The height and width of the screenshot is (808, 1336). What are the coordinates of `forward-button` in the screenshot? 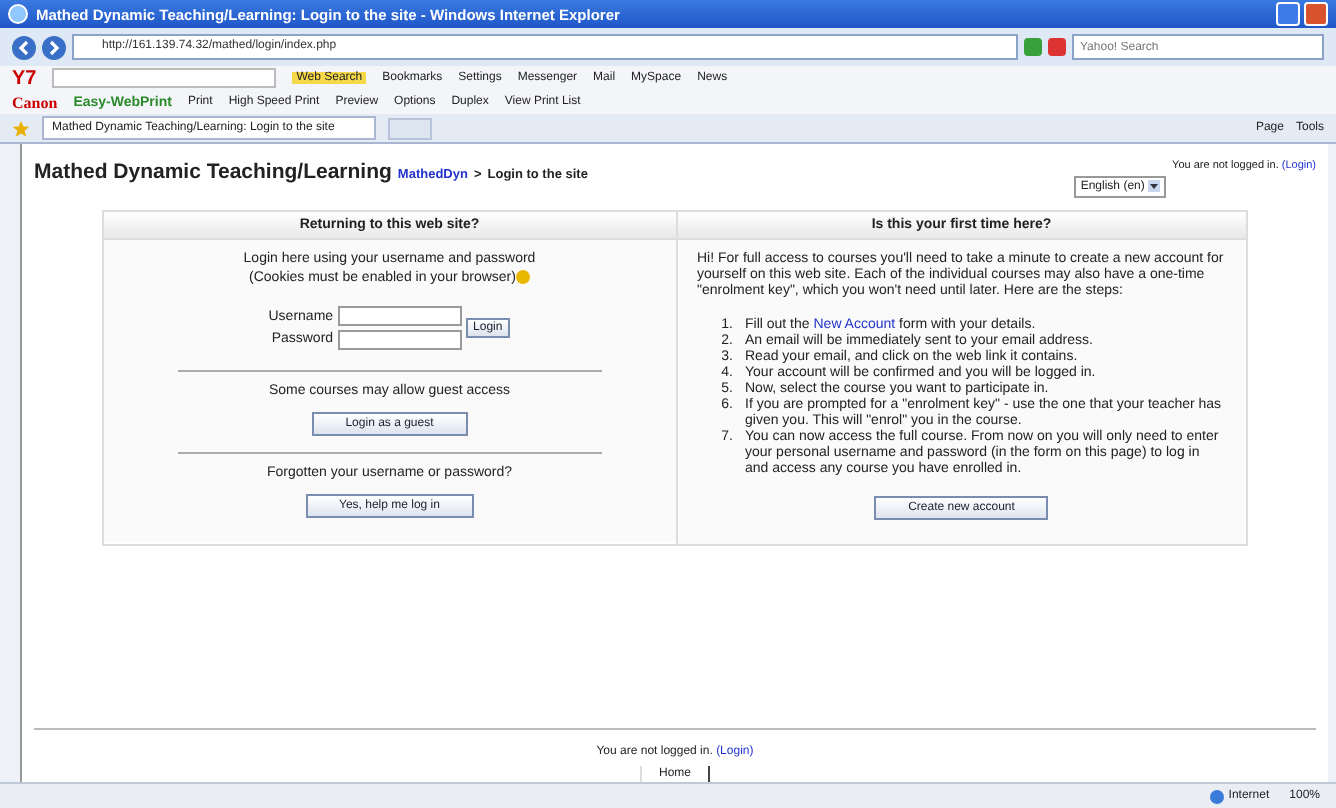 It's located at (54, 47).